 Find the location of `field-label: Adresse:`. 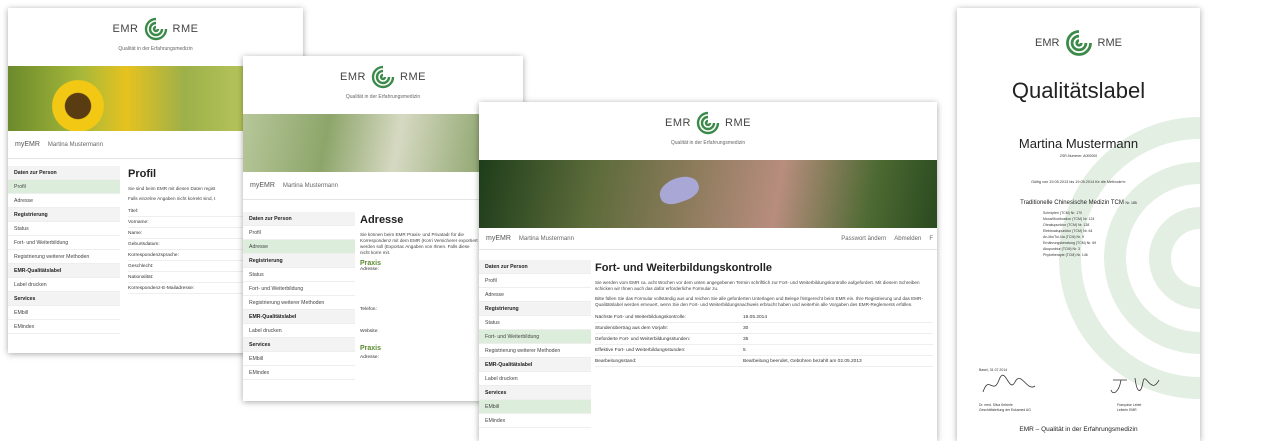

field-label: Adresse: is located at coordinates (369, 269).